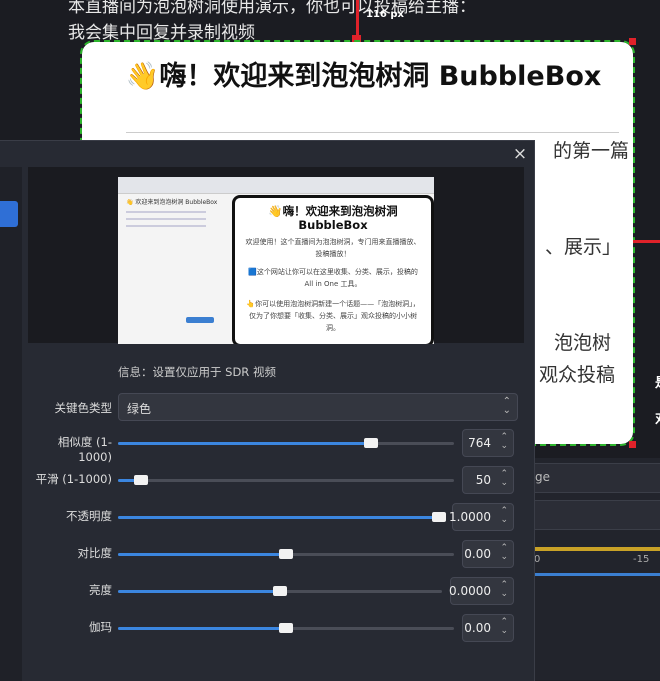 The height and width of the screenshot is (681, 660). Describe the element at coordinates (139, 409) in the screenshot. I see `key-color-type-value: 绿色` at that location.